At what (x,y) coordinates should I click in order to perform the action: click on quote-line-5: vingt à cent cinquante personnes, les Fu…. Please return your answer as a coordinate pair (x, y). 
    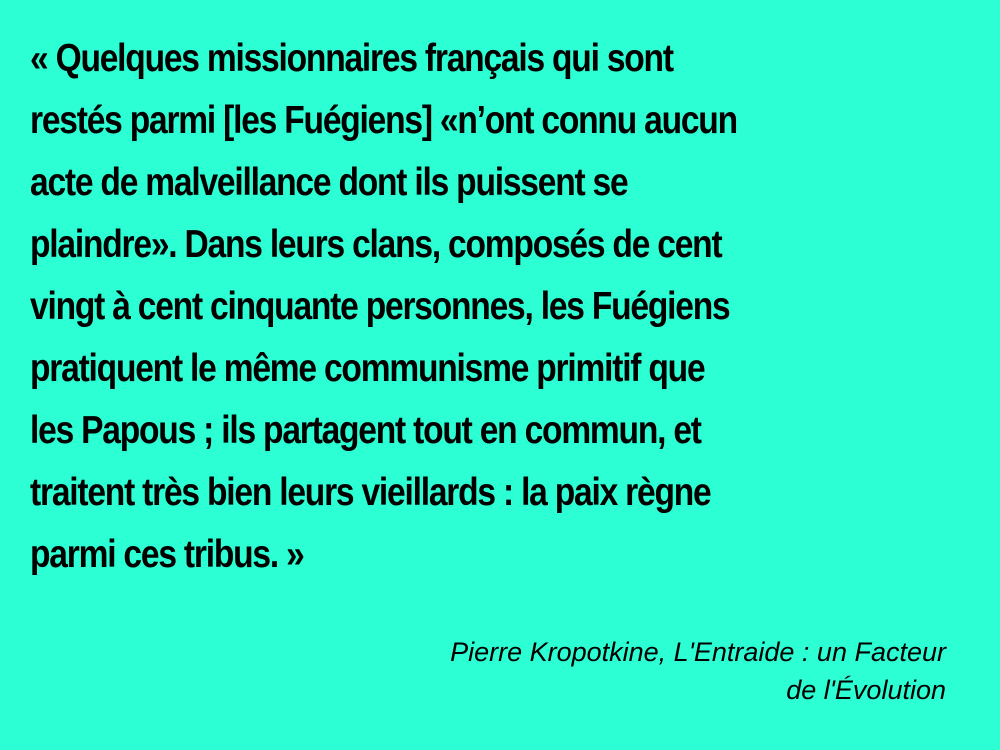
    Looking at the image, I should click on (380, 306).